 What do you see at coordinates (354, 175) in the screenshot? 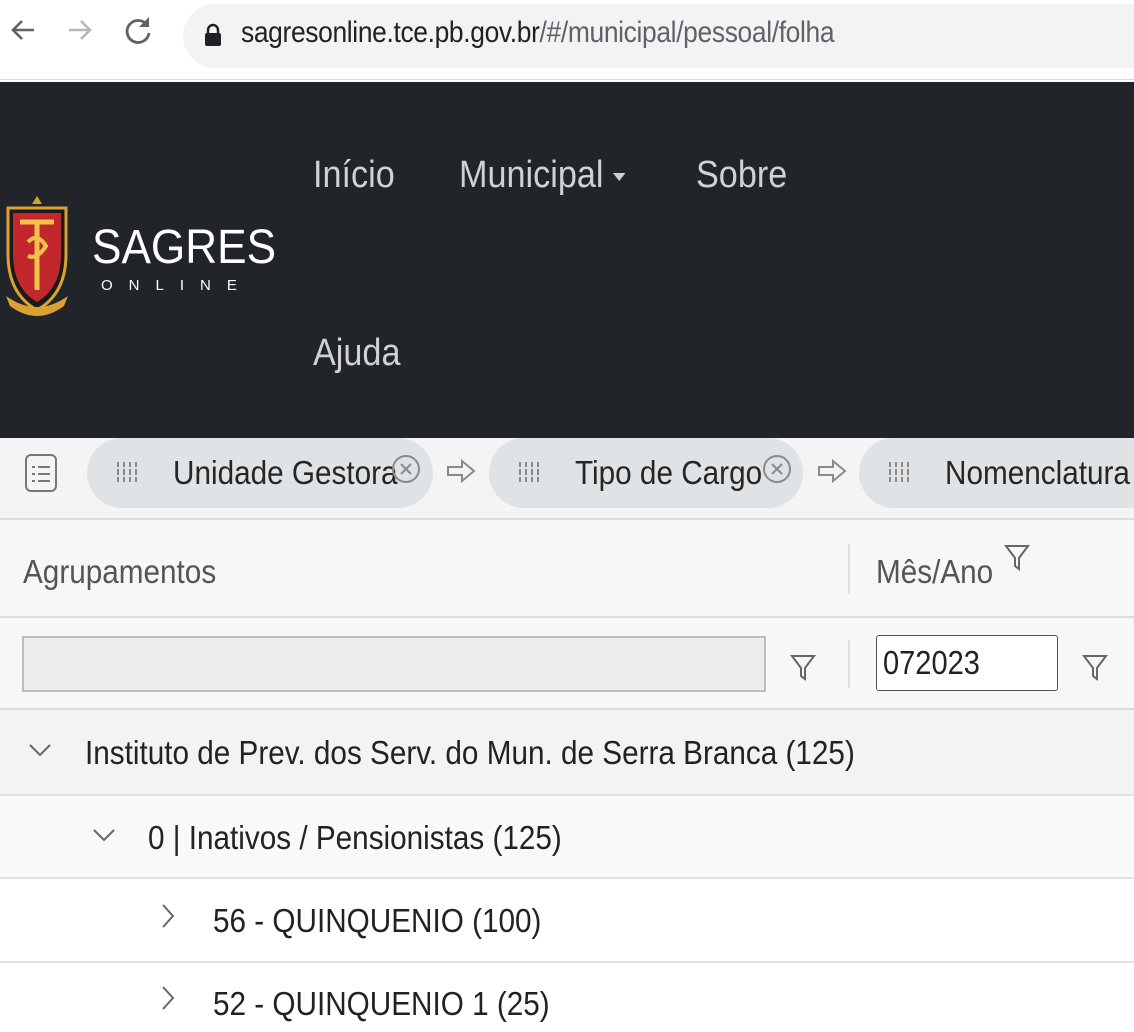
I see `nav-inicio: Início` at bounding box center [354, 175].